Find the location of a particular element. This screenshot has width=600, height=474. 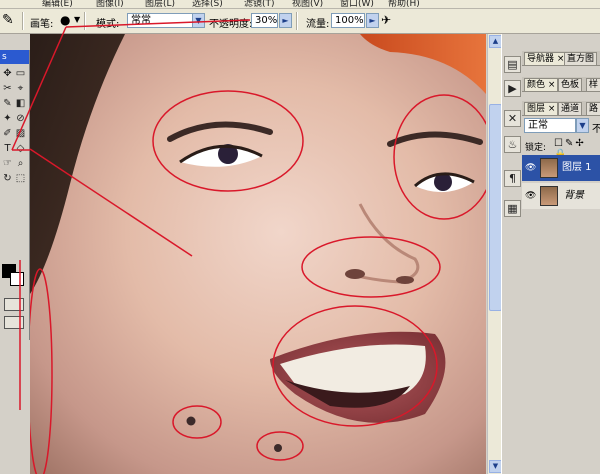

history-icon: ▦ is located at coordinates (512, 208).